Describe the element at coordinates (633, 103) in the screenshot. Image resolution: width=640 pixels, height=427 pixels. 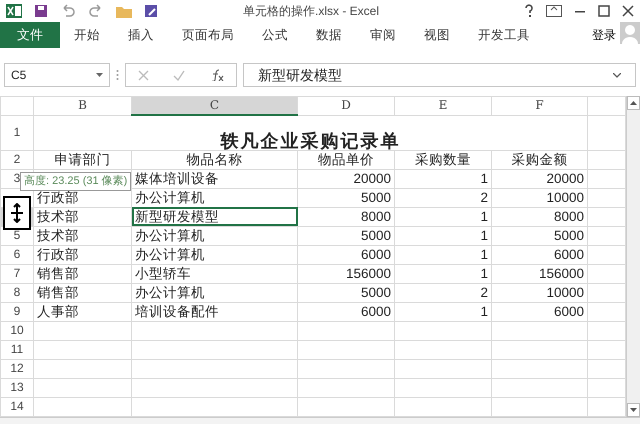
I see `scroll-up-icon` at that location.